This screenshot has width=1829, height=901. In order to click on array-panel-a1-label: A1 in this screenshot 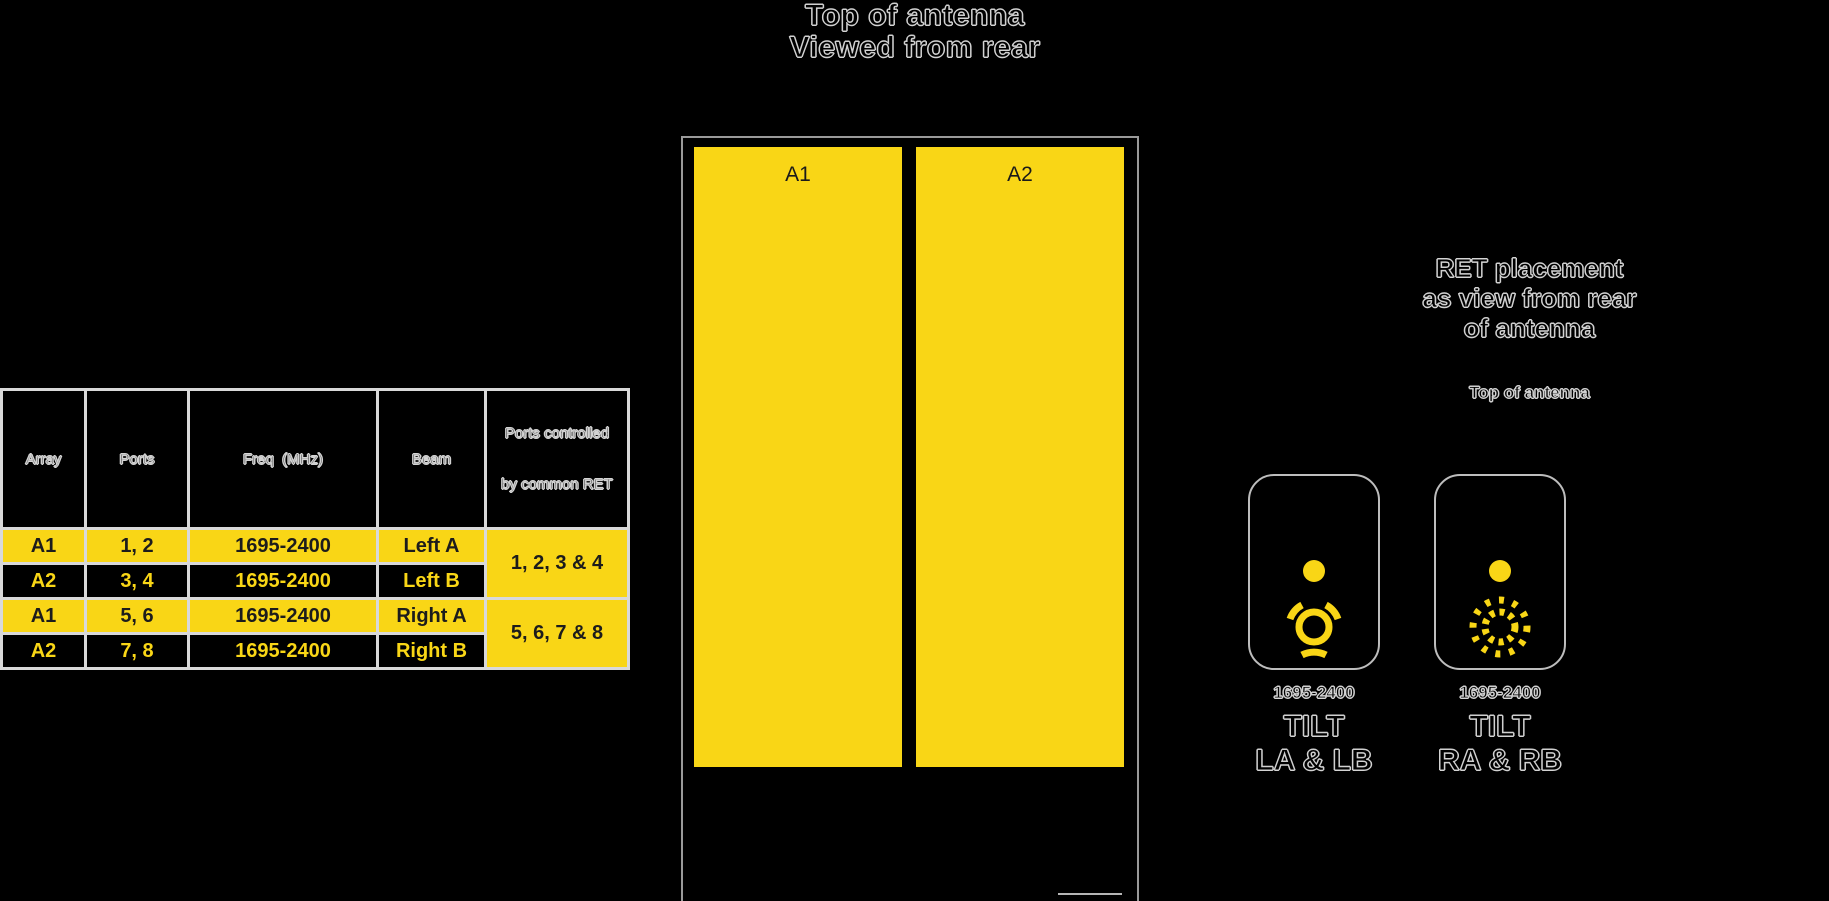, I will do `click(798, 174)`.